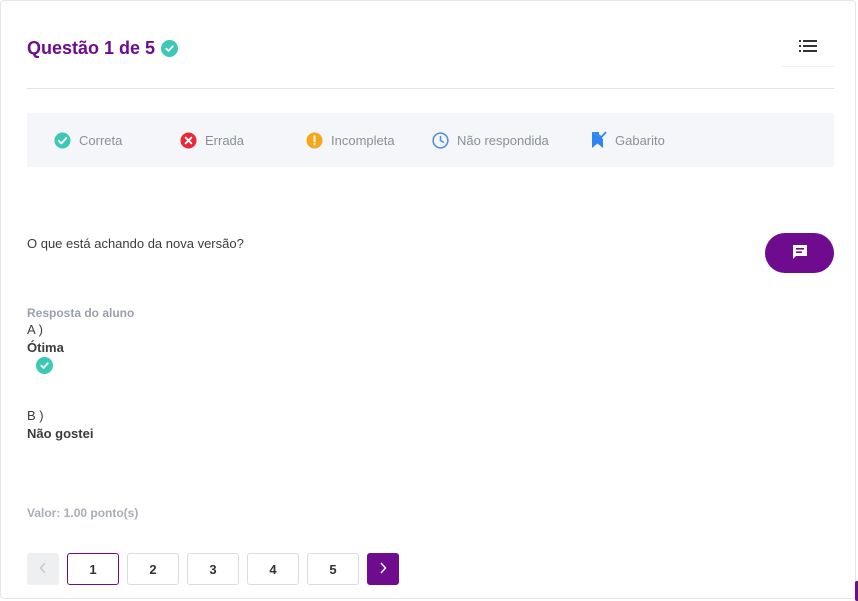 This screenshot has height=601, width=858. Describe the element at coordinates (60, 433) in the screenshot. I see `option-text: Não gostei` at that location.